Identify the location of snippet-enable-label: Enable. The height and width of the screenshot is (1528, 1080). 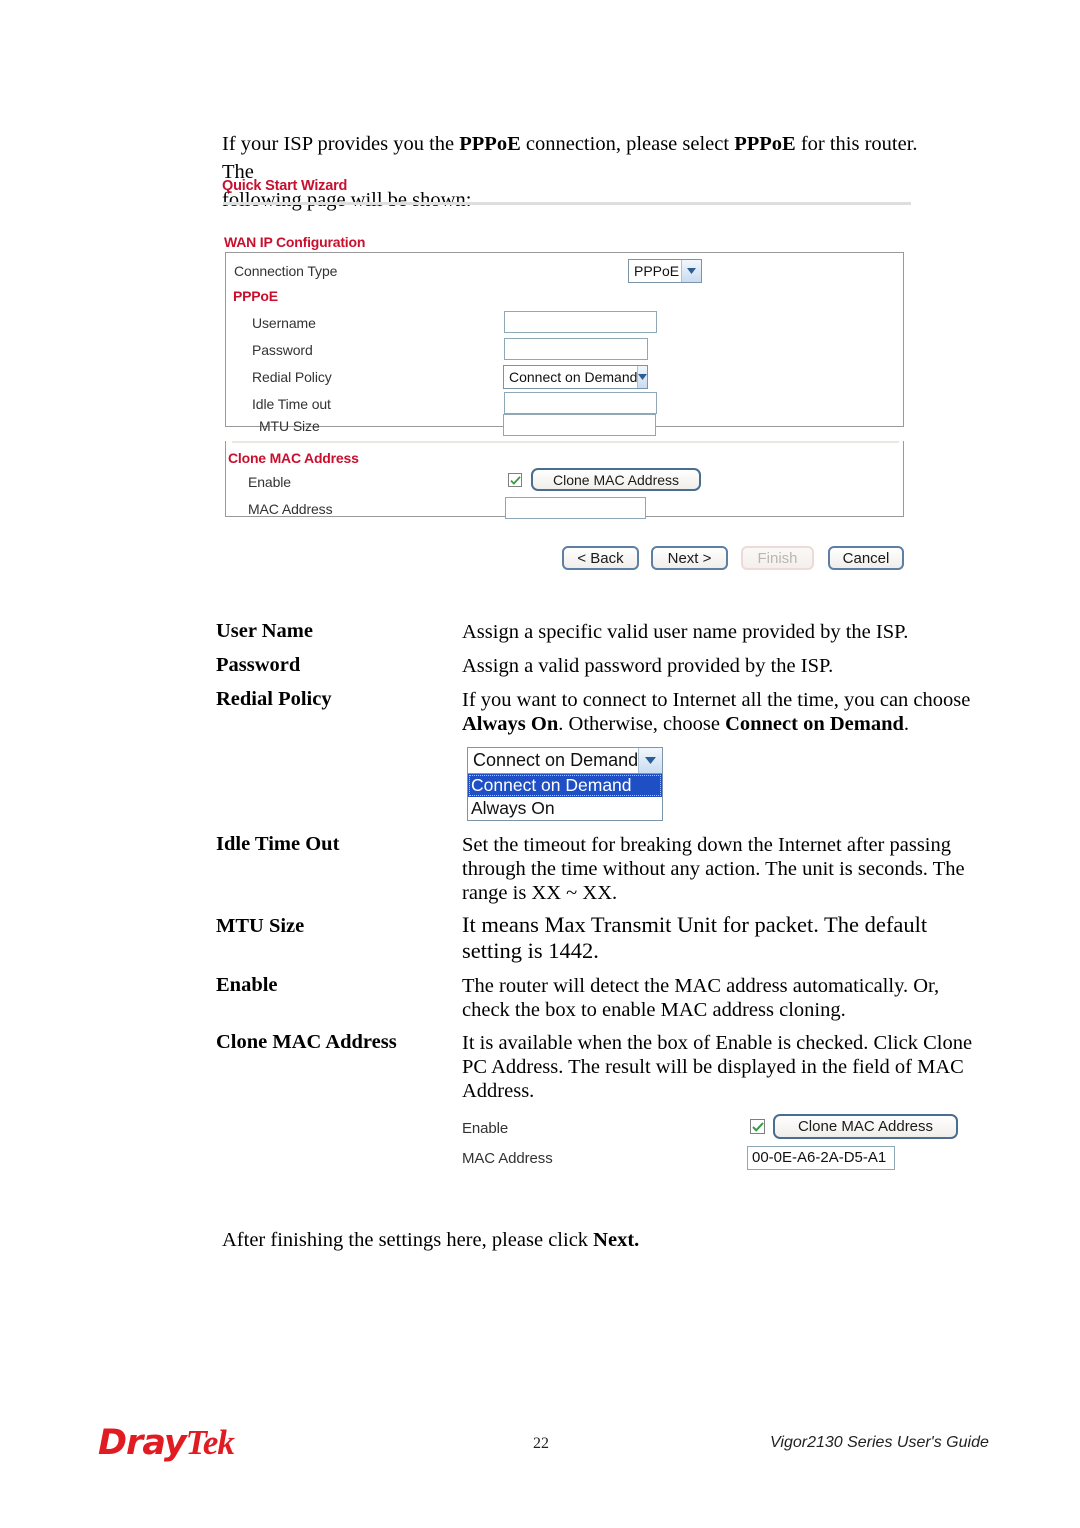
(485, 1128).